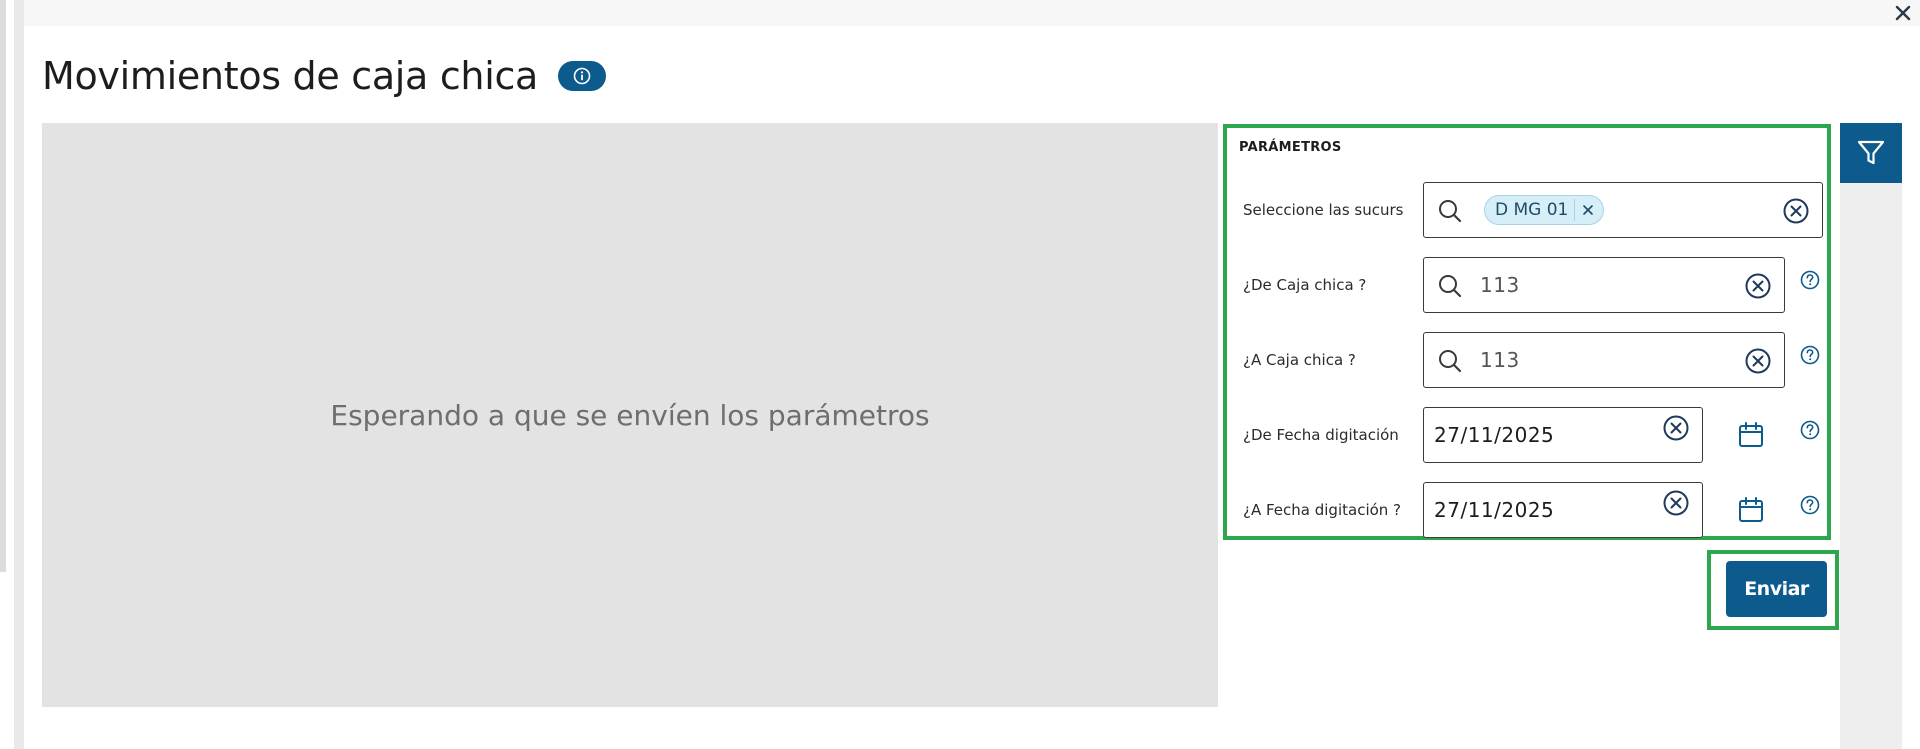 The image size is (1920, 749). Describe the element at coordinates (1871, 436) in the screenshot. I see `filter-sidebar` at that location.